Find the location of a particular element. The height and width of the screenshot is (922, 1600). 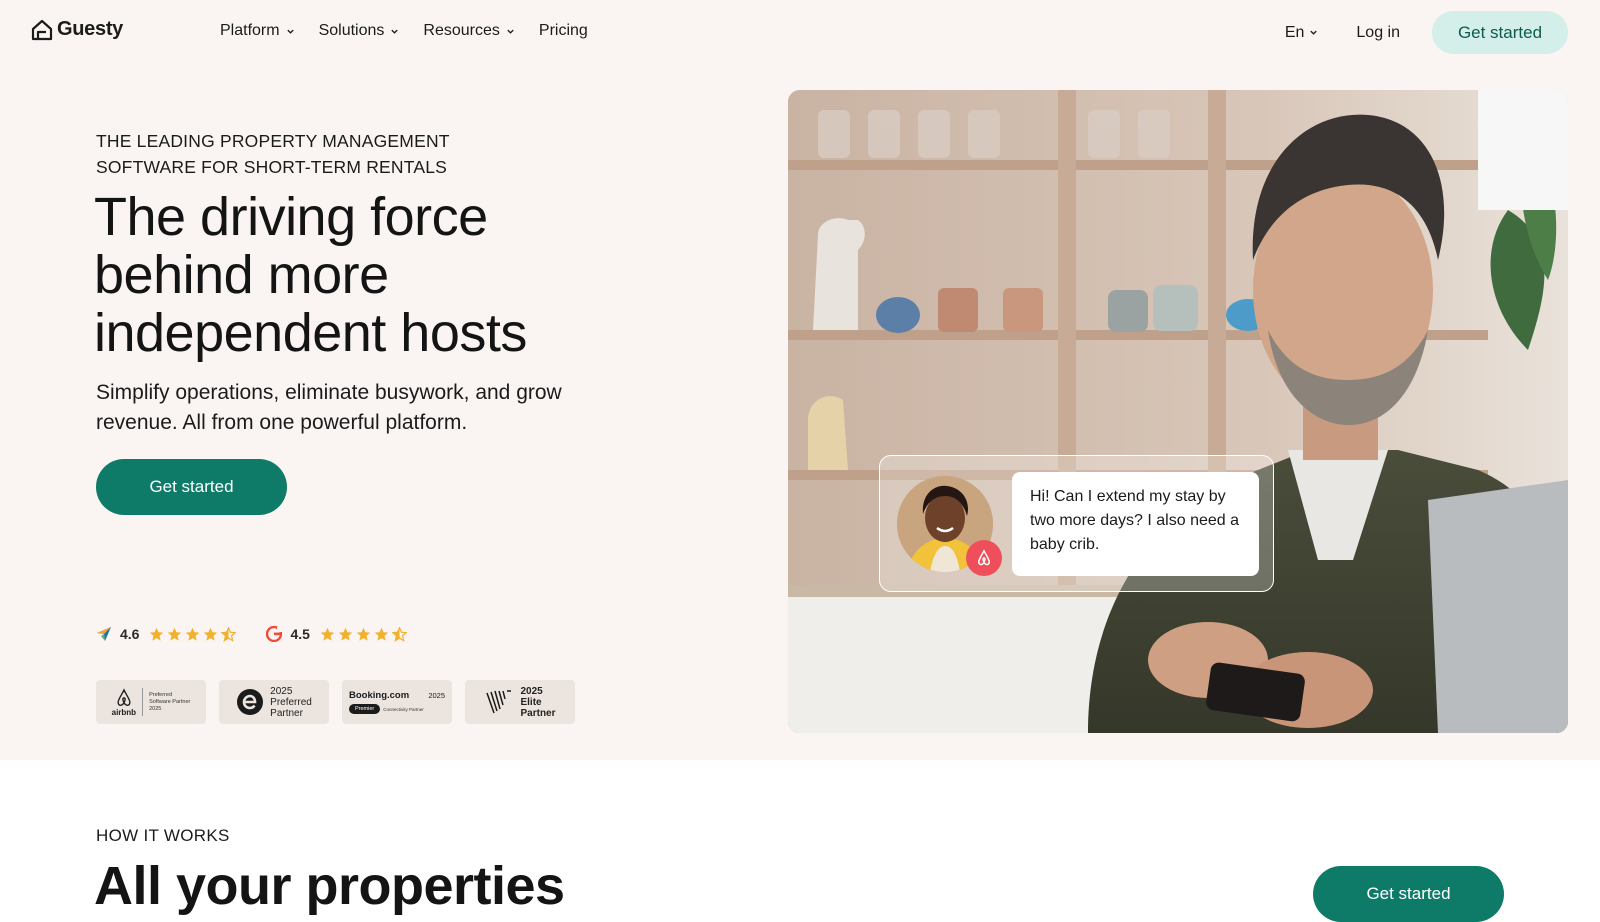

nav-item-platform: Platform is located at coordinates (257, 31).